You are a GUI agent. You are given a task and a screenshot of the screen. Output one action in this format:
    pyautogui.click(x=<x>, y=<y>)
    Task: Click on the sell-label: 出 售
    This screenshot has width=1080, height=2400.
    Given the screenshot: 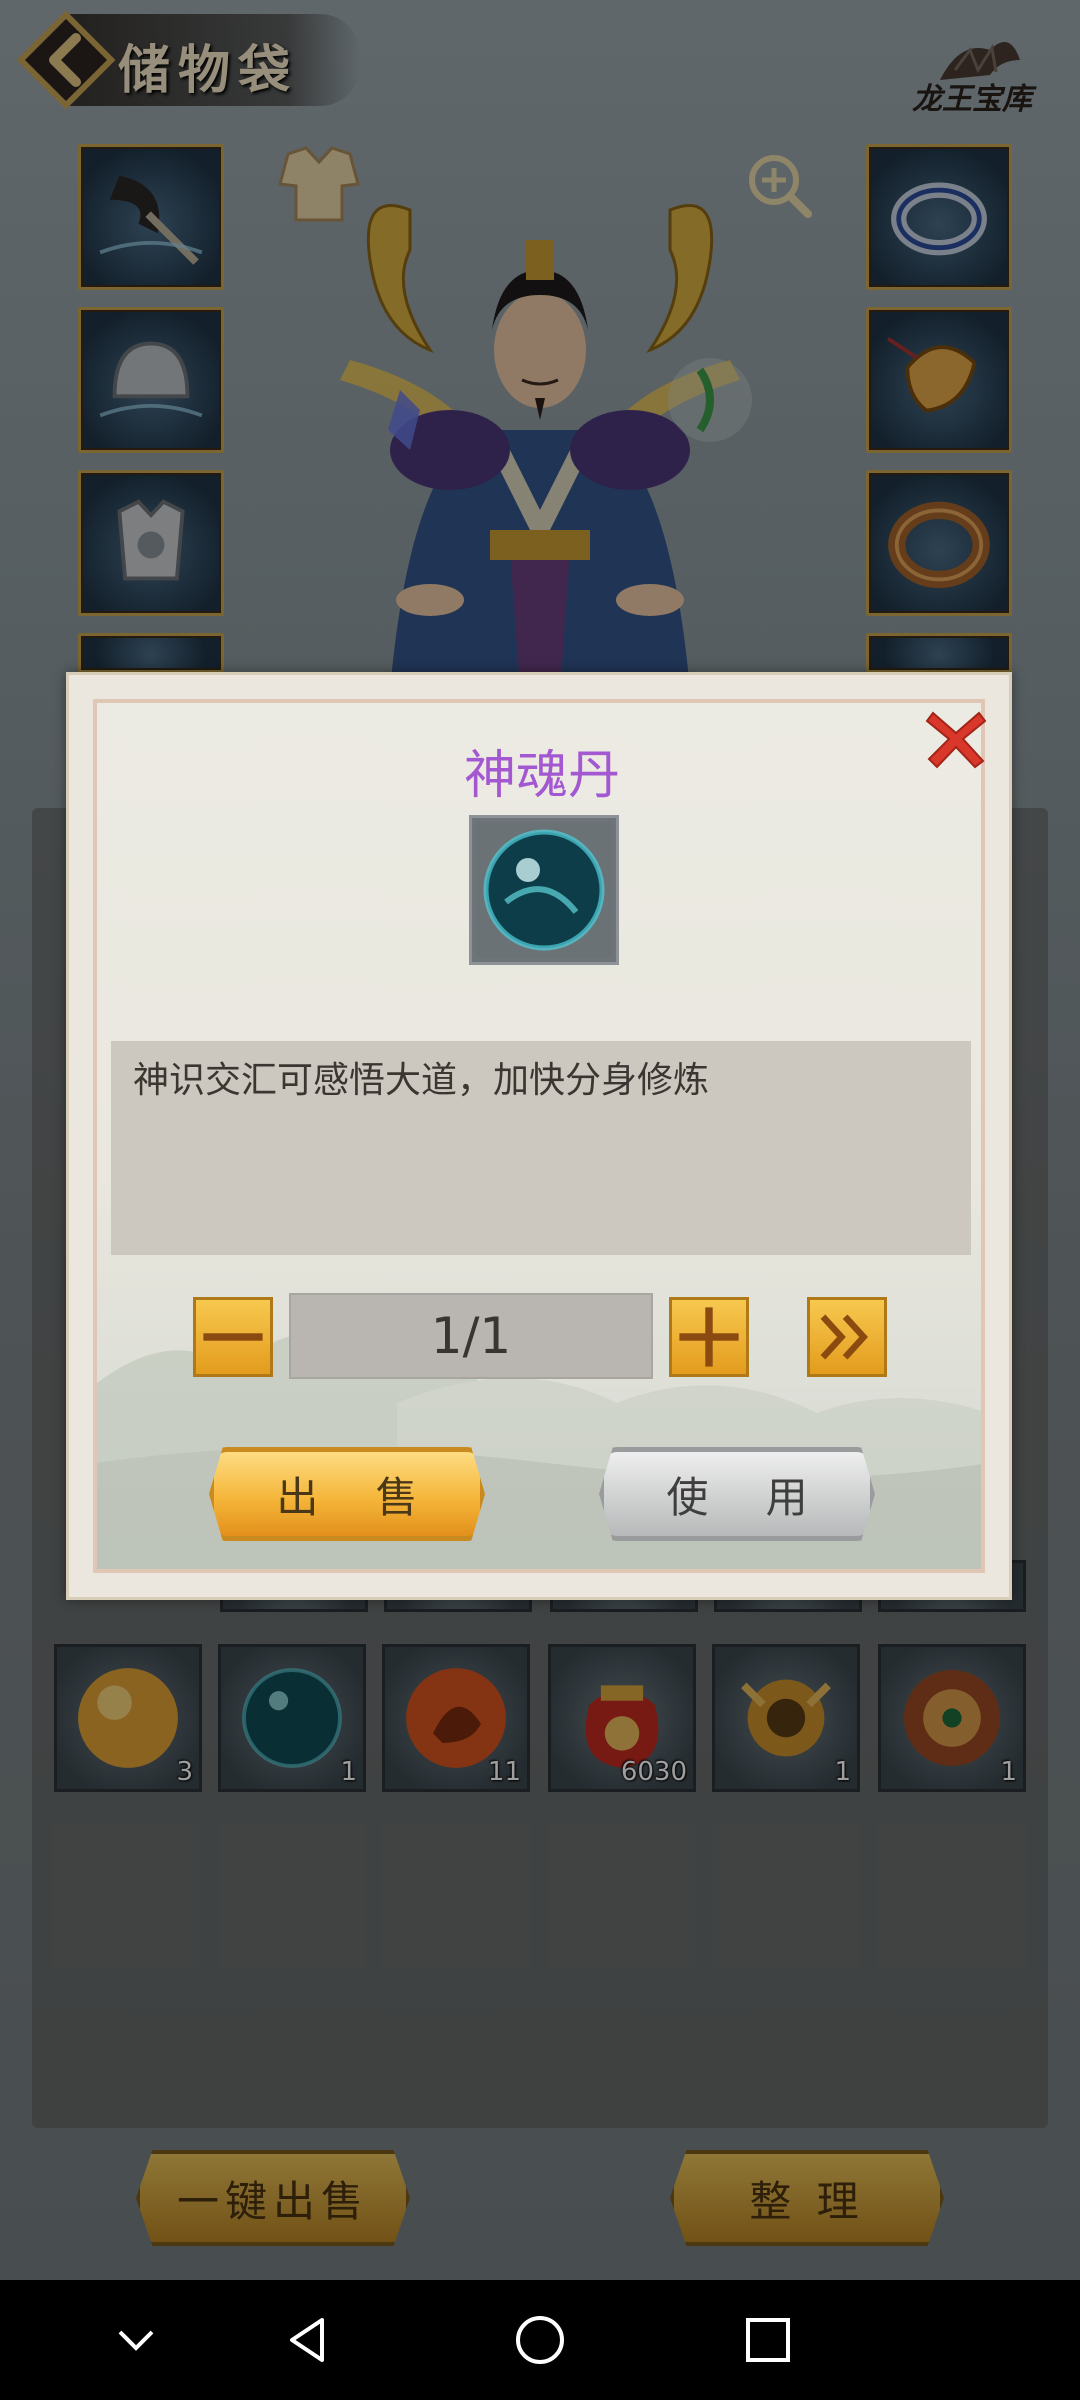 What is the action you would take?
    pyautogui.click(x=358, y=1497)
    